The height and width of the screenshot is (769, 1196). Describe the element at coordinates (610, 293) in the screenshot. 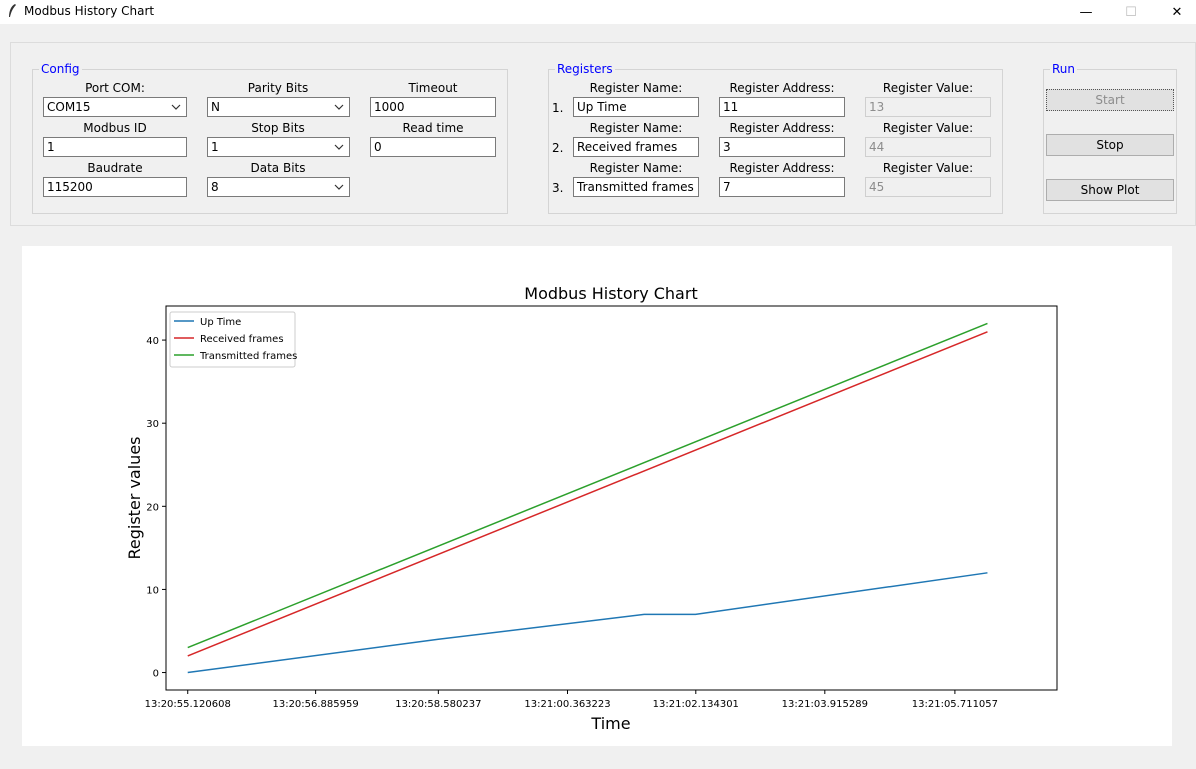

I see `chart-title: Modbus History Chart` at that location.